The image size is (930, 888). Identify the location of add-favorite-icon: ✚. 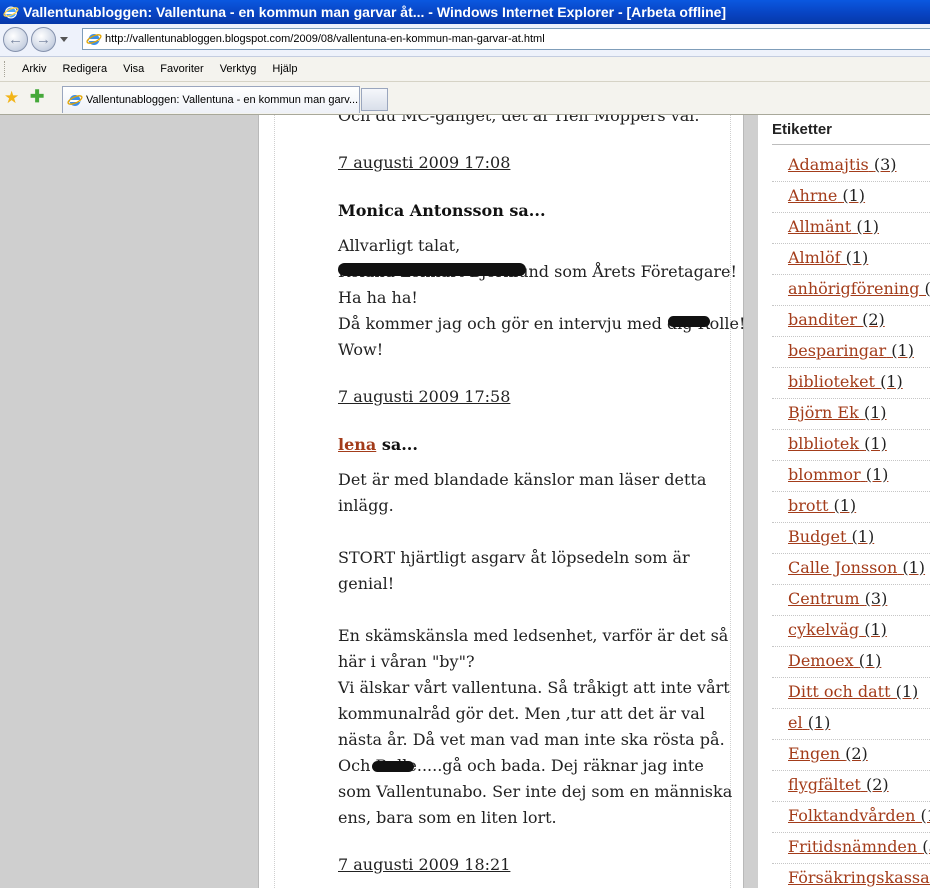
(37, 97).